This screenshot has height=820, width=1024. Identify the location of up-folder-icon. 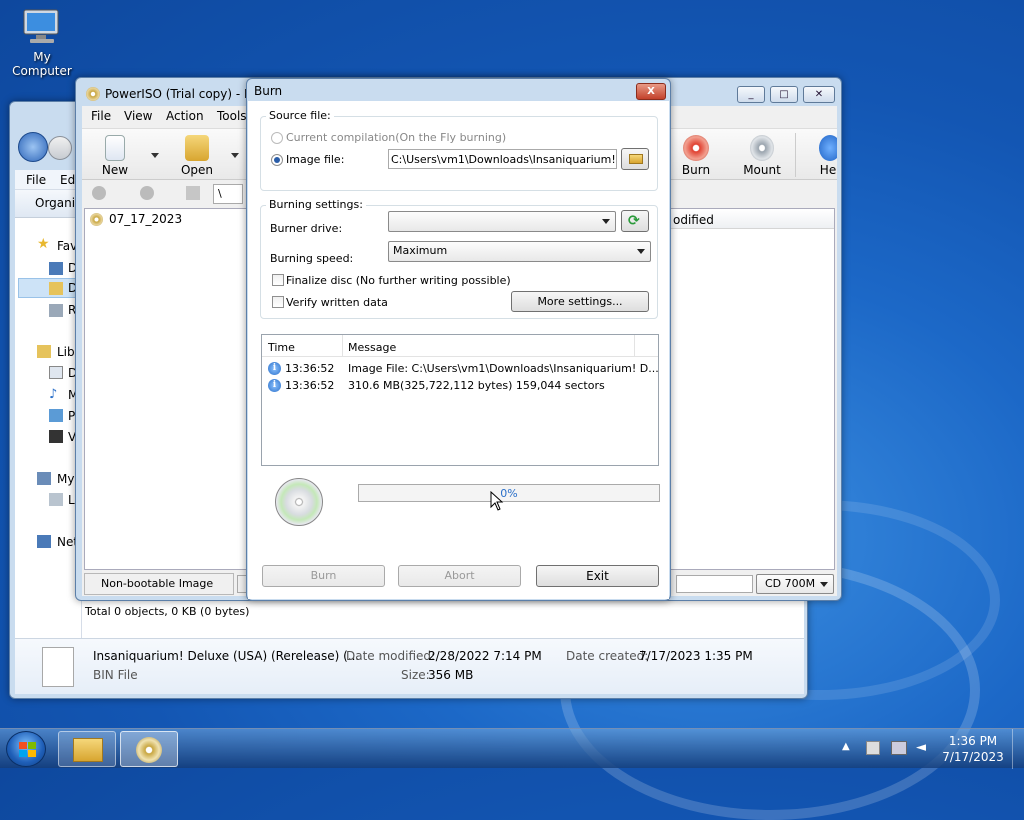
(193, 193).